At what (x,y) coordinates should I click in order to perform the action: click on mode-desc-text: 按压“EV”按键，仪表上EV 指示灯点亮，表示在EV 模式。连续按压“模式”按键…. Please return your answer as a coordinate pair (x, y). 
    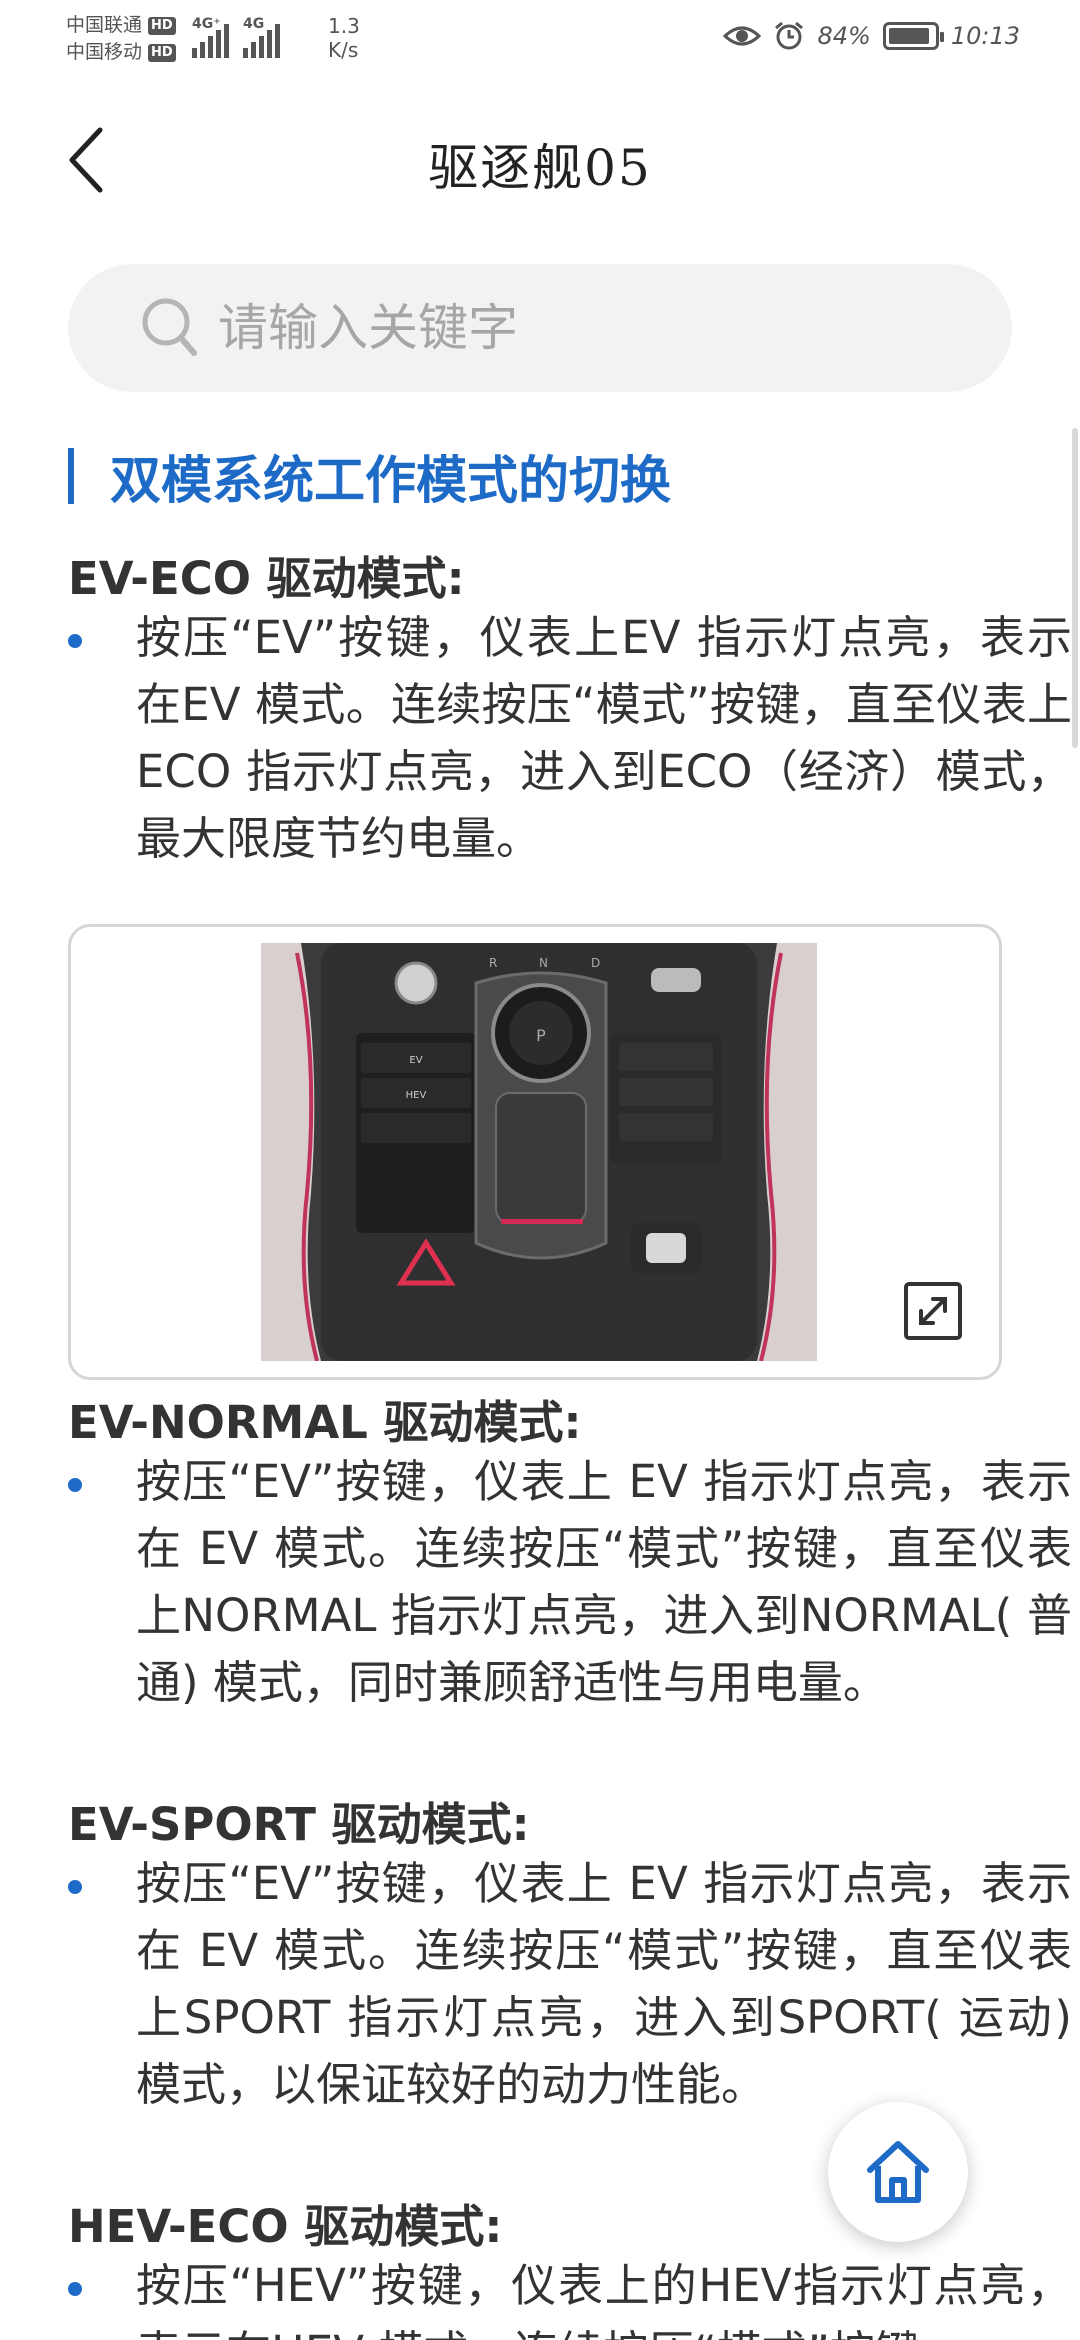
    Looking at the image, I should click on (604, 738).